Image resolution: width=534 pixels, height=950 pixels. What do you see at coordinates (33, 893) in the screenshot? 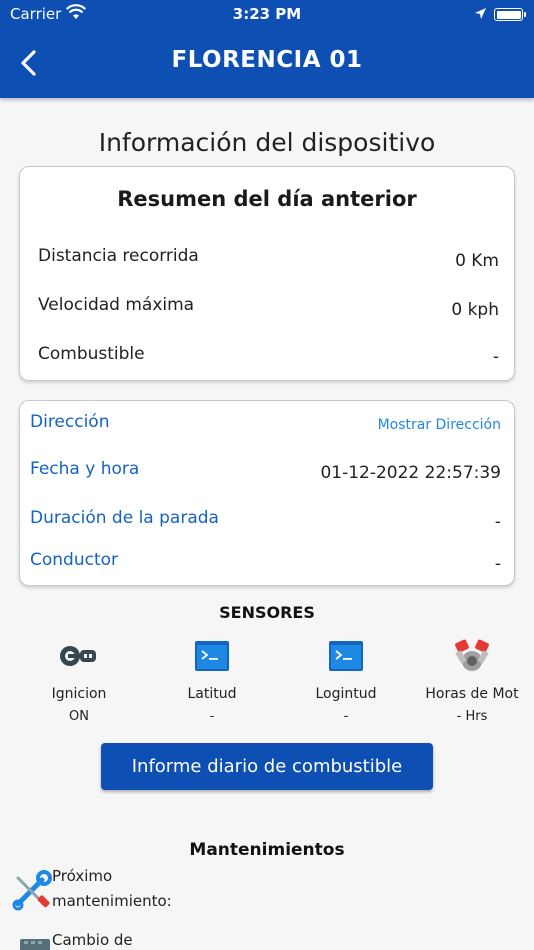
I see `tools-icon` at bounding box center [33, 893].